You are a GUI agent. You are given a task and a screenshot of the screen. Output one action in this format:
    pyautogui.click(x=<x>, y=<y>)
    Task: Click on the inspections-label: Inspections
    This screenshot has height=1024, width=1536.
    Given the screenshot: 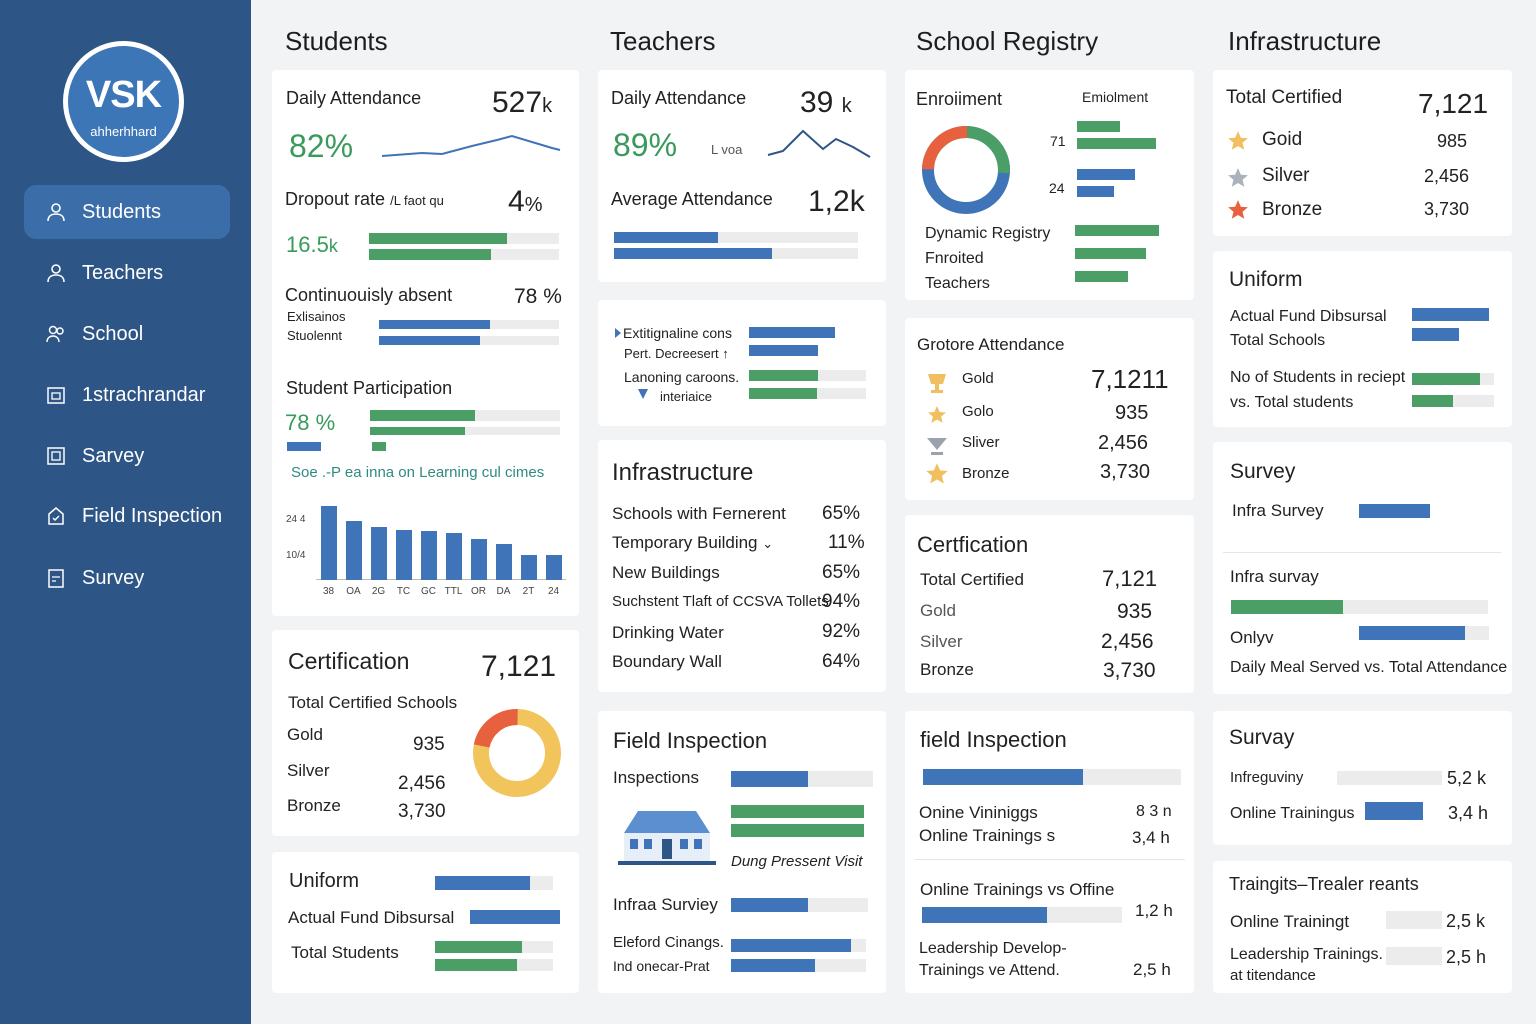 What is the action you would take?
    pyautogui.click(x=656, y=777)
    